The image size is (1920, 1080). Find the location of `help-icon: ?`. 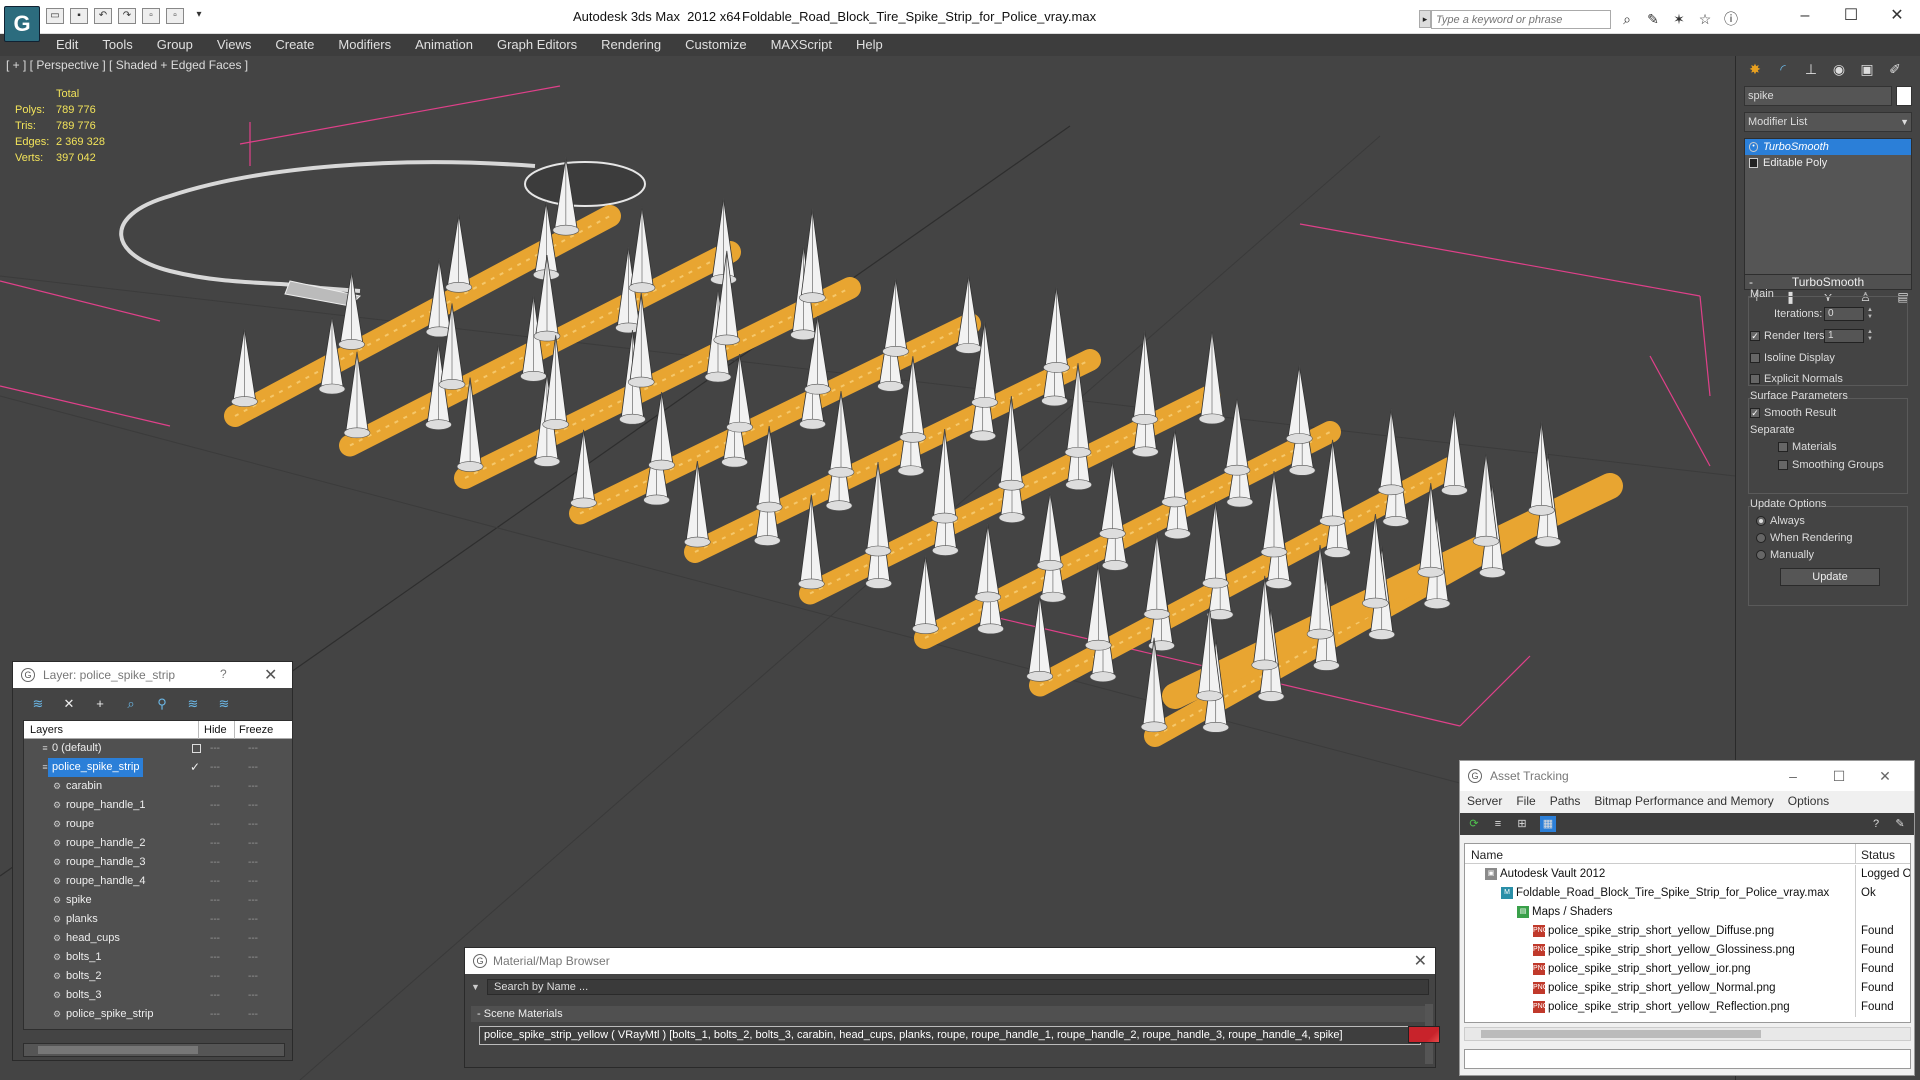

help-icon: ? is located at coordinates (1876, 824).